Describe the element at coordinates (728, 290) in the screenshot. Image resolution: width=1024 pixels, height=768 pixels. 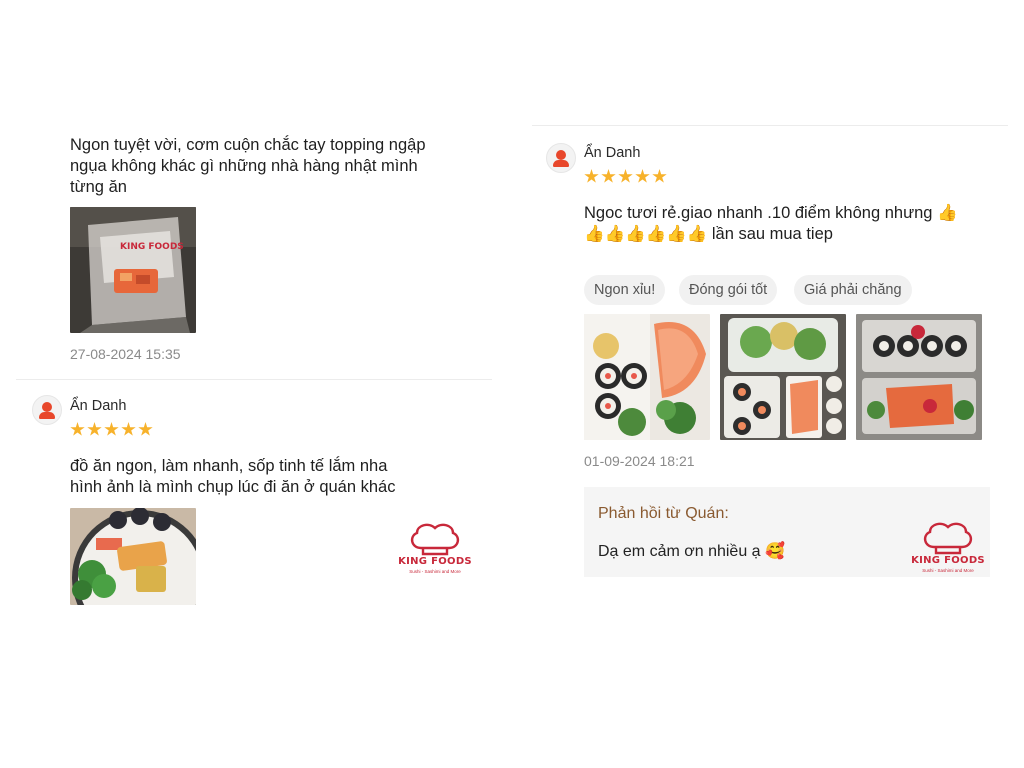
I see `tag-chip: Đóng gói tốt` at that location.